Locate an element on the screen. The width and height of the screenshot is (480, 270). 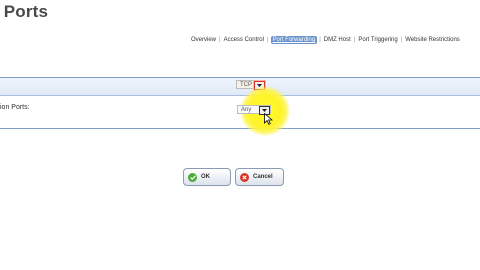
cancel-button: Cancel is located at coordinates (259, 177).